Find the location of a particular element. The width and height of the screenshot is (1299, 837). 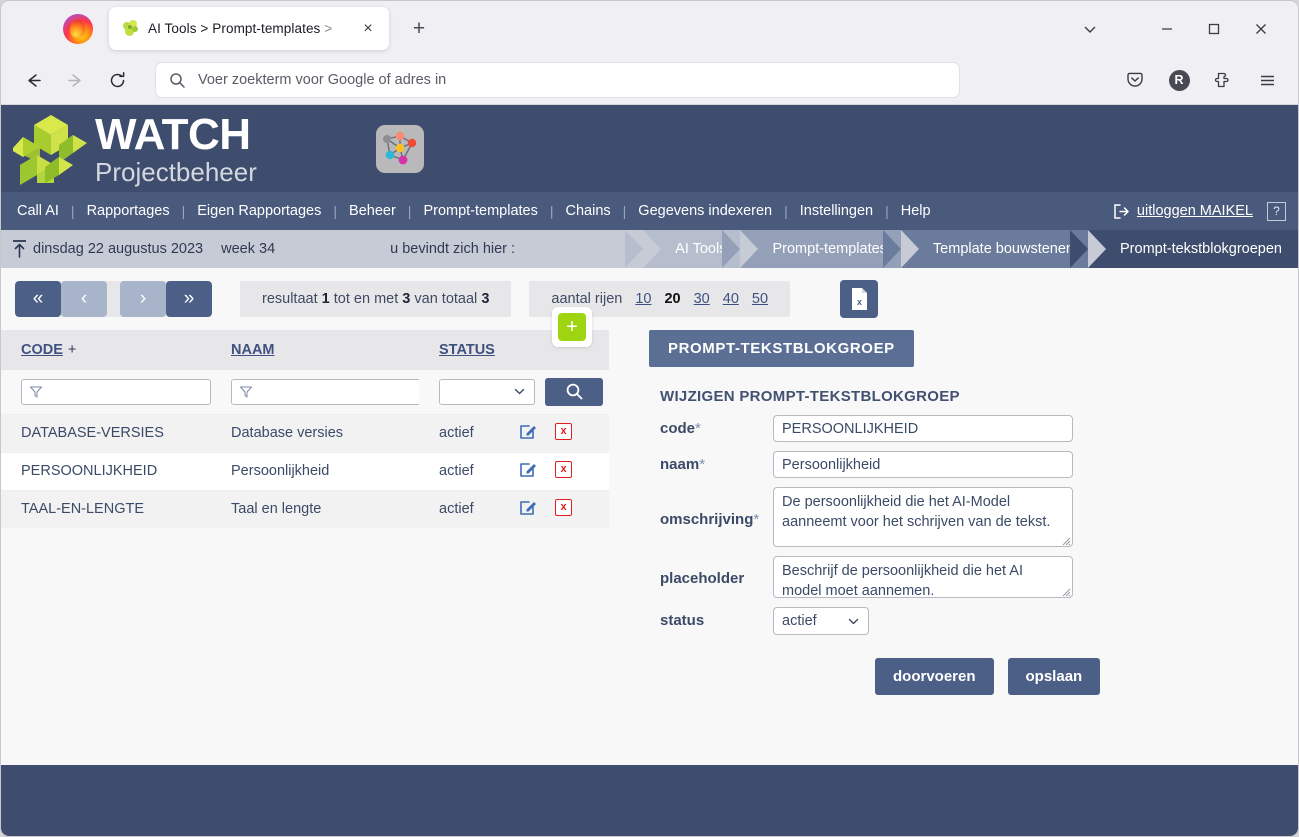

reload-button is located at coordinates (117, 80).